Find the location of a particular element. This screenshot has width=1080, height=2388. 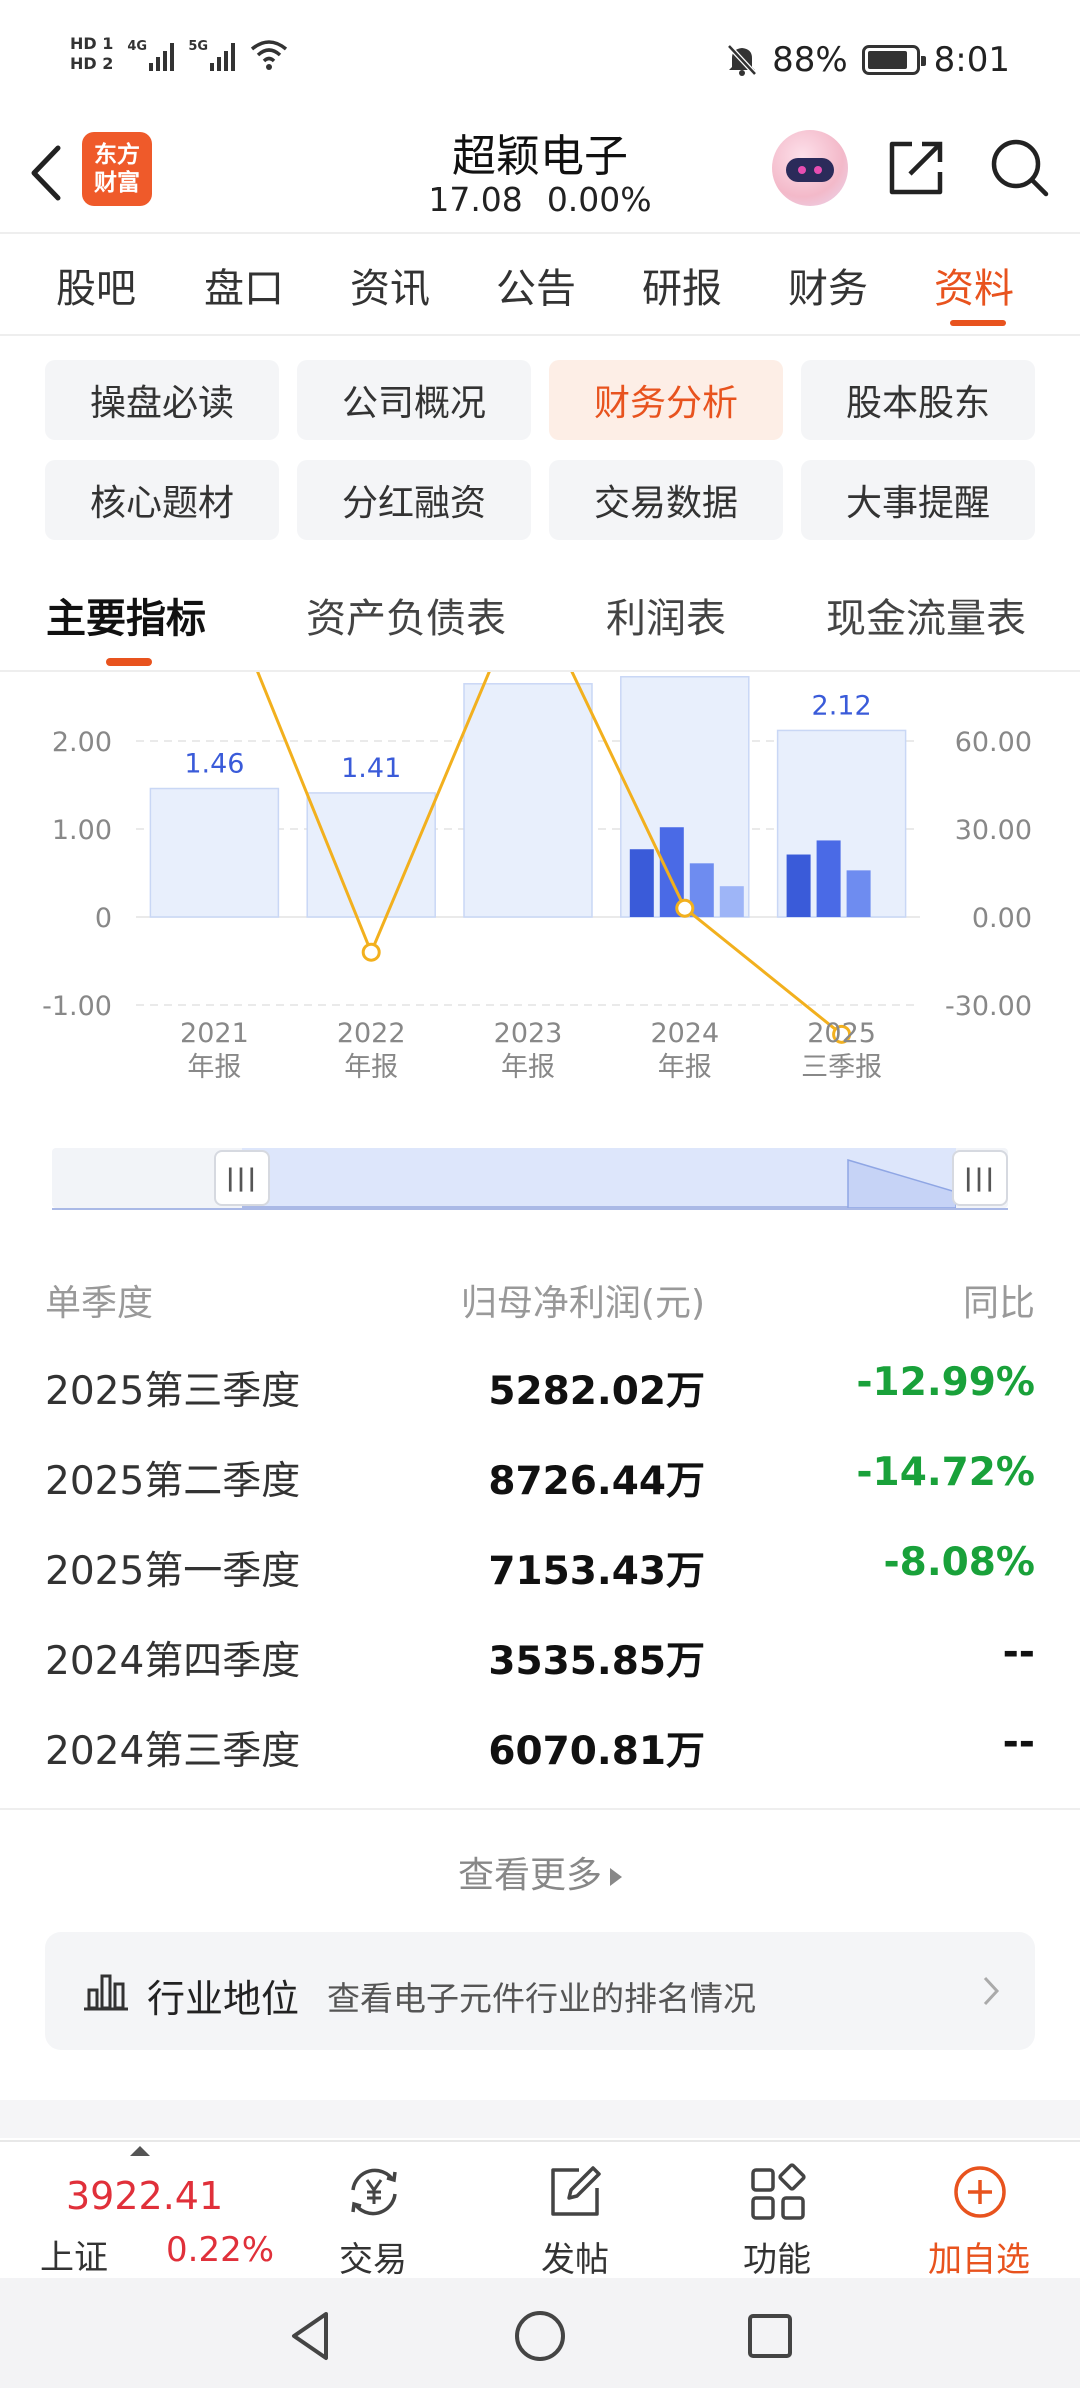

slider-baseline is located at coordinates (530, 1209).